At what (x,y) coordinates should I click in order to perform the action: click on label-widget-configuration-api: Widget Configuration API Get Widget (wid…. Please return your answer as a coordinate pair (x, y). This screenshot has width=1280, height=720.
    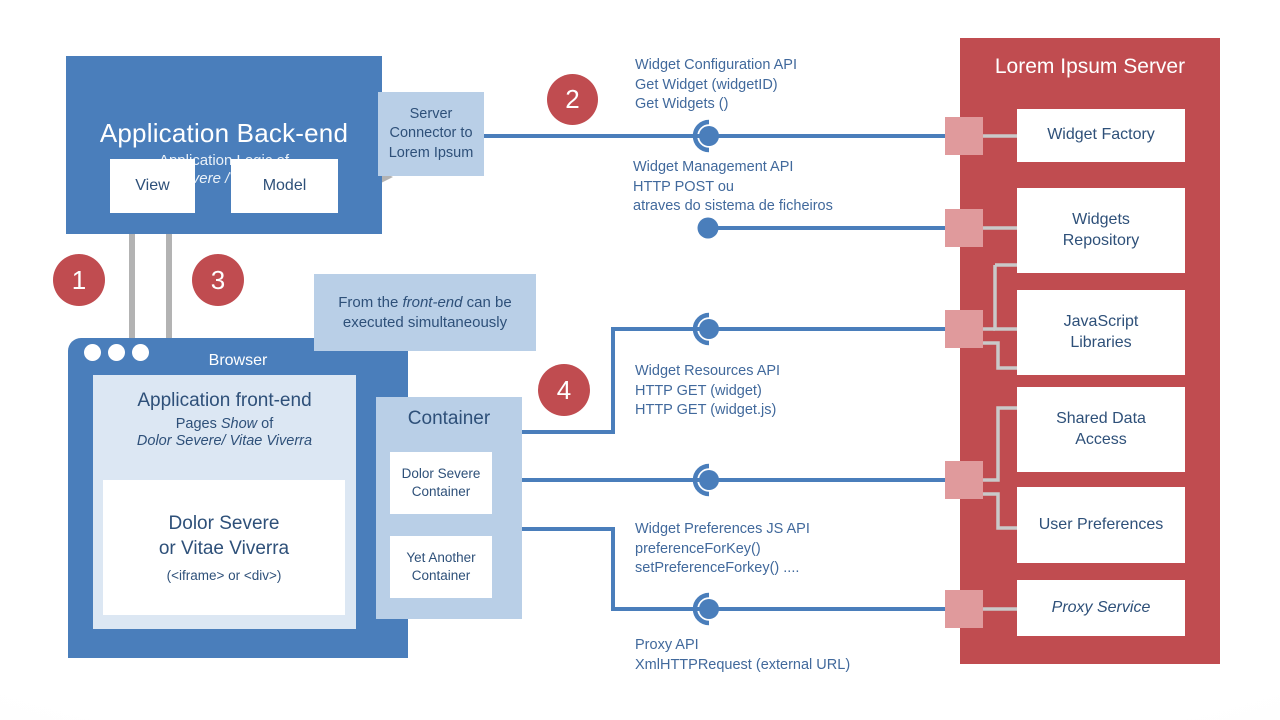
    Looking at the image, I should click on (716, 85).